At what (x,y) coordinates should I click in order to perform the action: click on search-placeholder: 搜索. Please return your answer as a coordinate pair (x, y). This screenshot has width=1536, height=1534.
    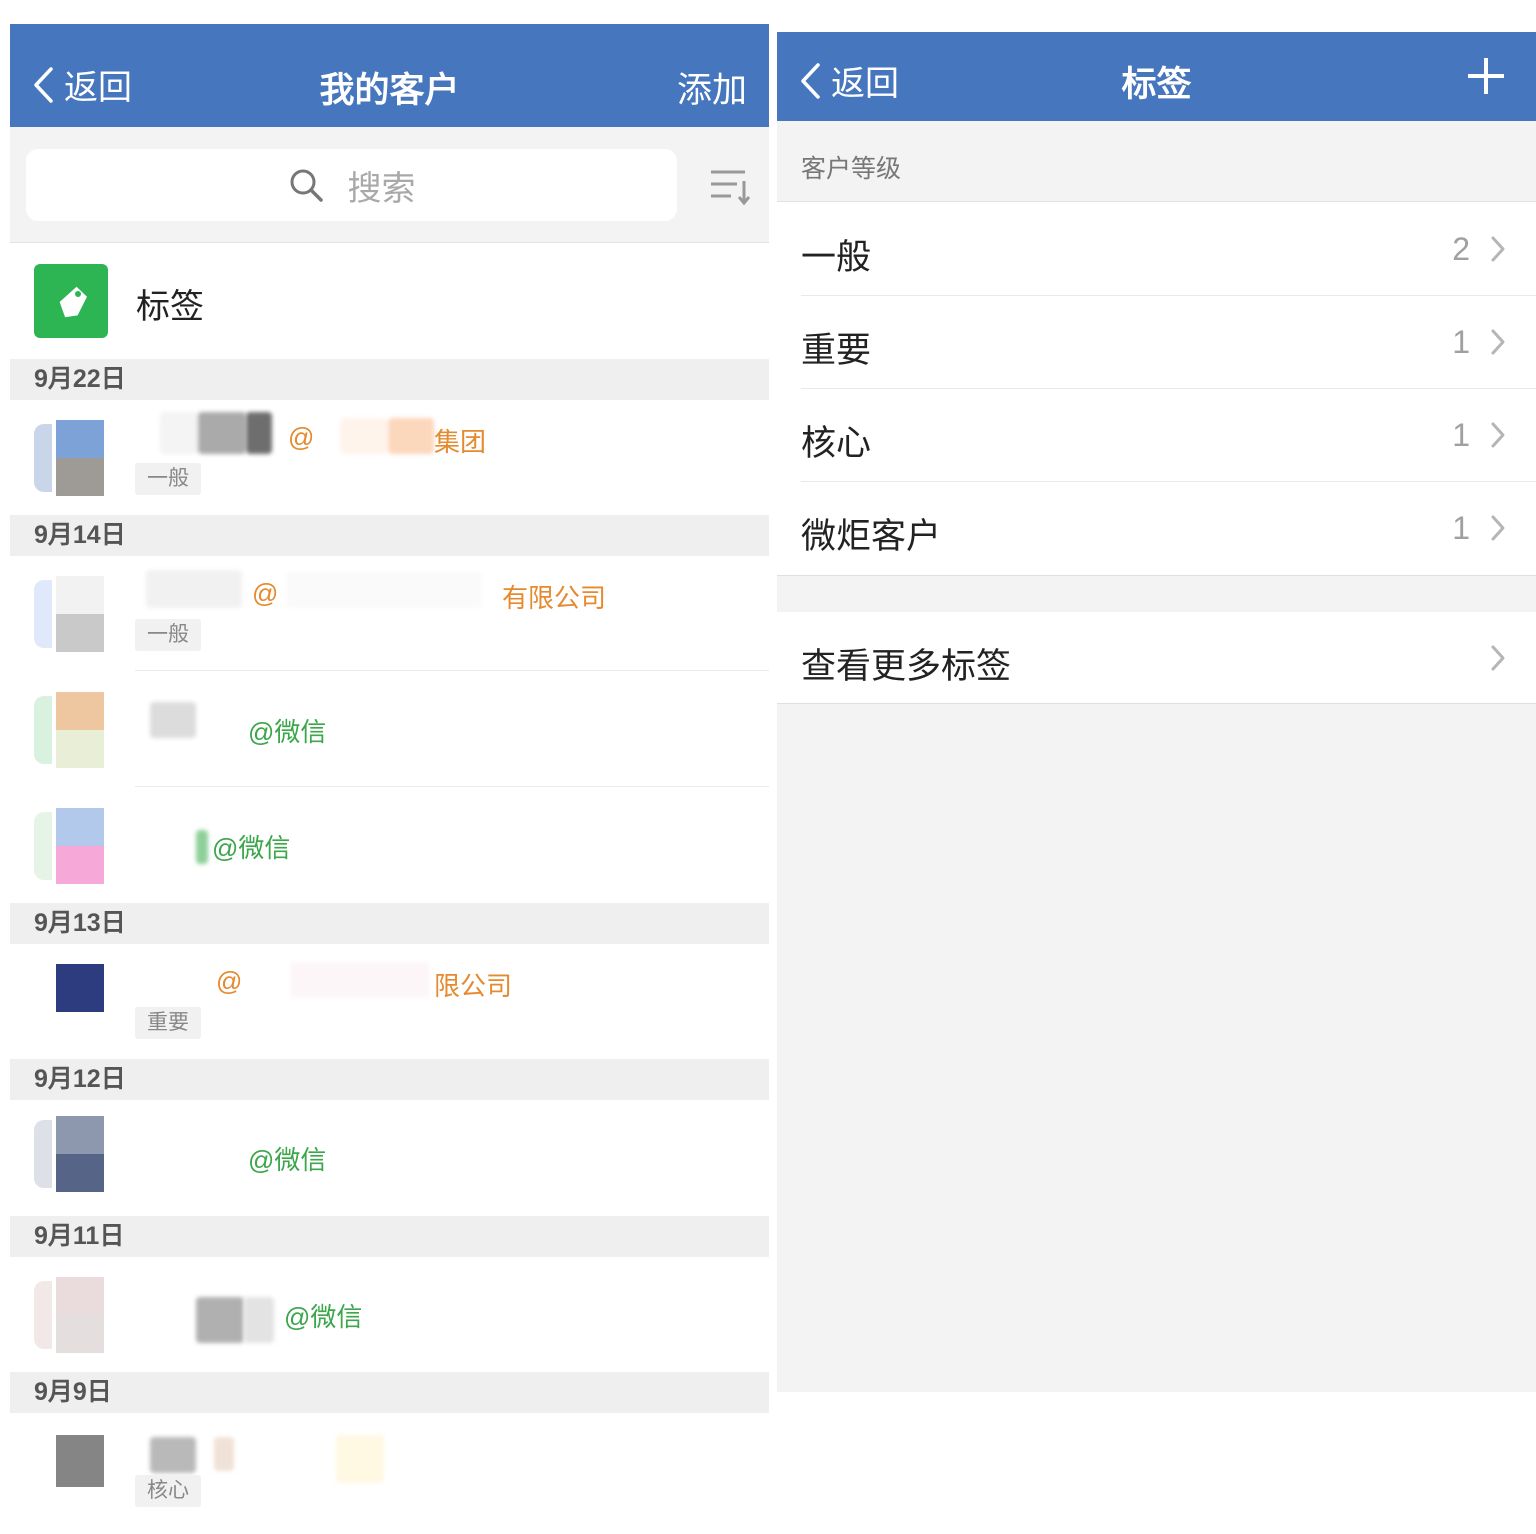
    Looking at the image, I should click on (381, 188).